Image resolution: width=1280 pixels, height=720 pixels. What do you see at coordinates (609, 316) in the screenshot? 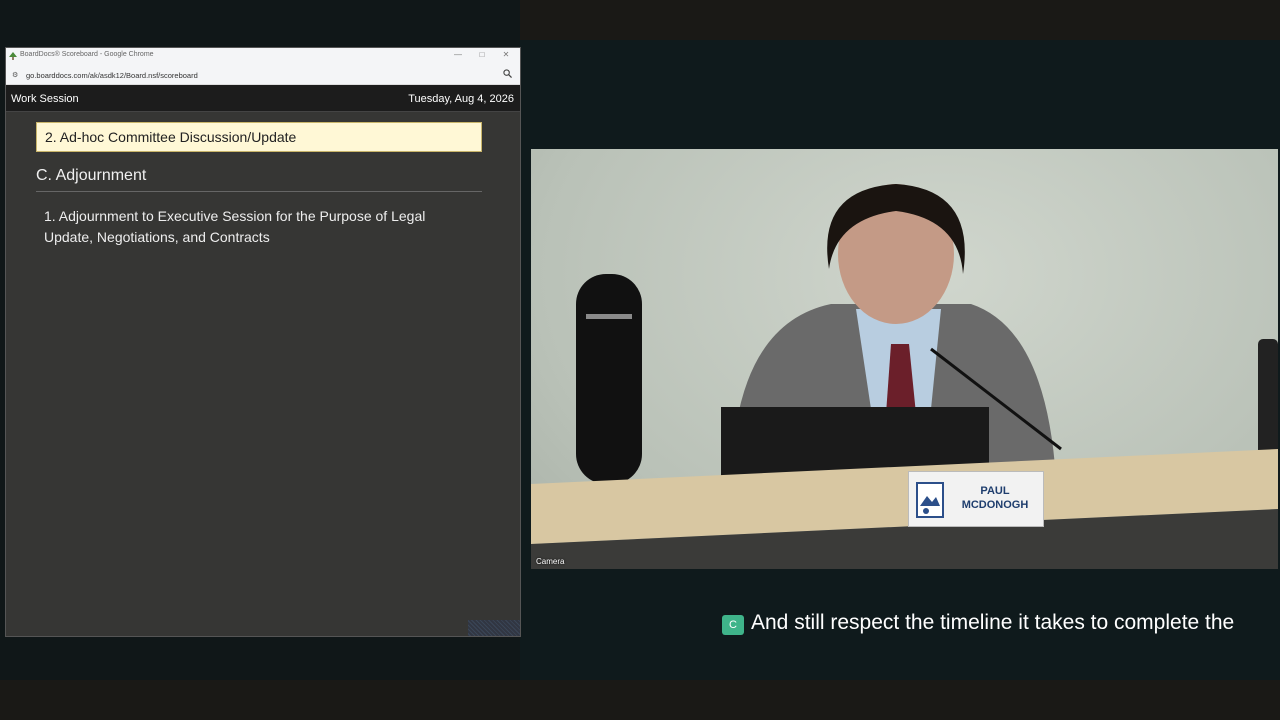
I see `bottle-band` at bounding box center [609, 316].